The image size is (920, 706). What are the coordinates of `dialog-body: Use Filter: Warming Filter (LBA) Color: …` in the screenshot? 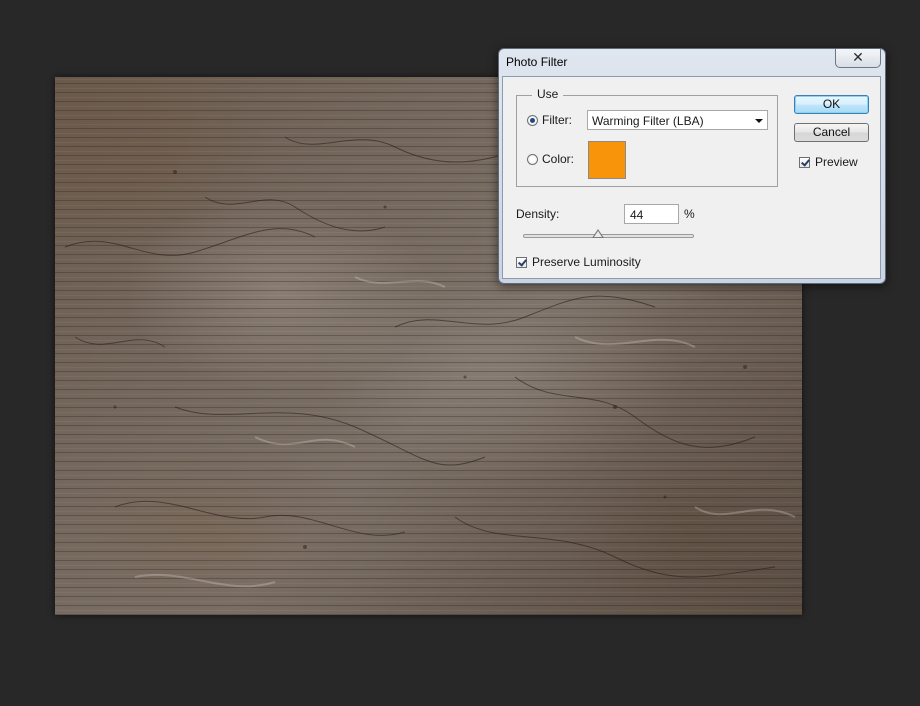 It's located at (691, 177).